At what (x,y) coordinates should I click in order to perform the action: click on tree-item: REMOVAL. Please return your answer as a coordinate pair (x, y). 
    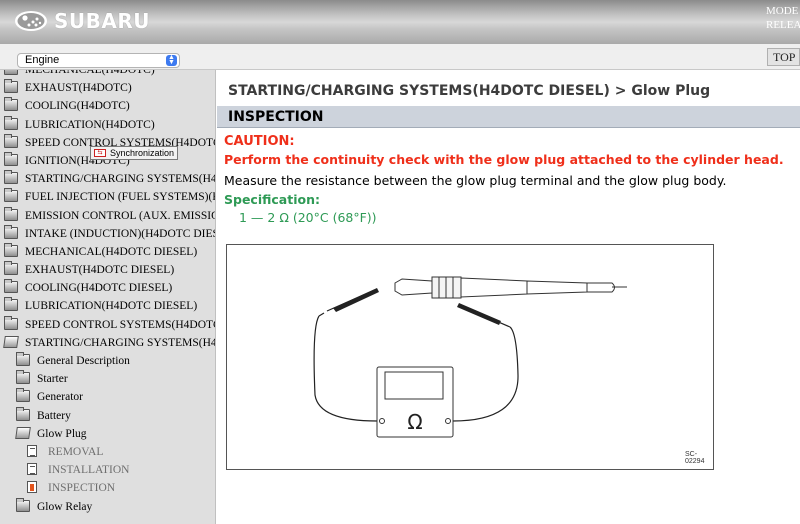
    Looking at the image, I should click on (107, 452).